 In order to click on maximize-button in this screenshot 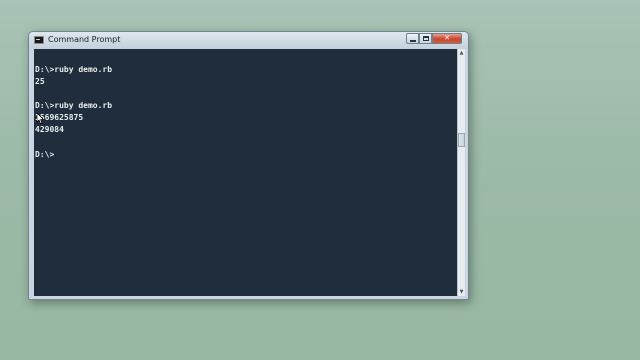, I will do `click(425, 38)`.